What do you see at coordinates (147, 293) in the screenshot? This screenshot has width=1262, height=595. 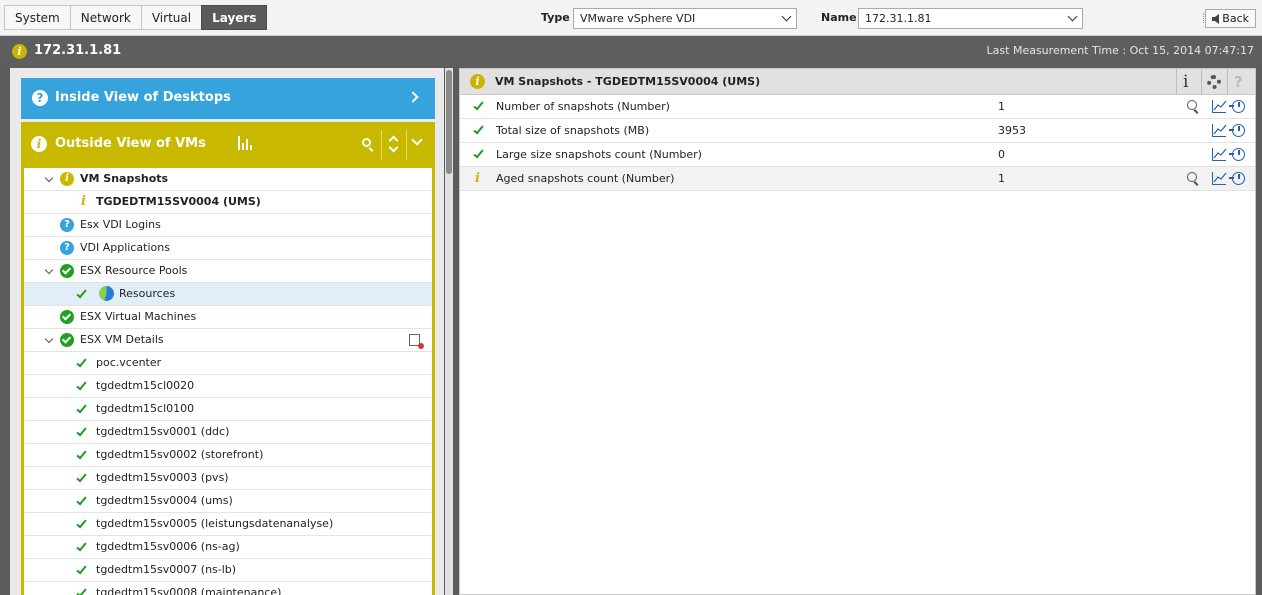 I see `tree-item-label: Resources` at bounding box center [147, 293].